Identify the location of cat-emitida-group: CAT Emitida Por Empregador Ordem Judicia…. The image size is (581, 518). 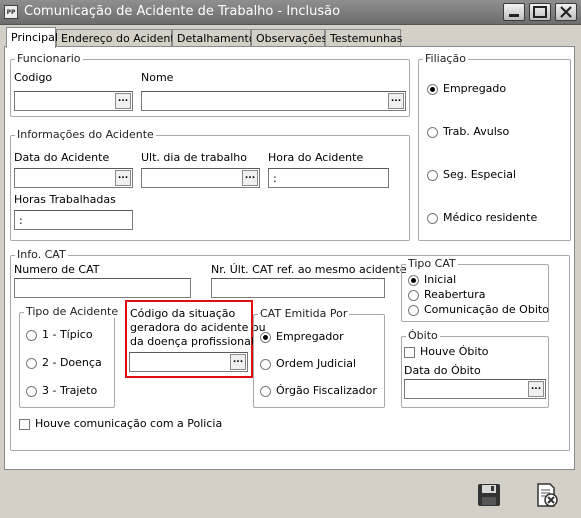
(319, 357).